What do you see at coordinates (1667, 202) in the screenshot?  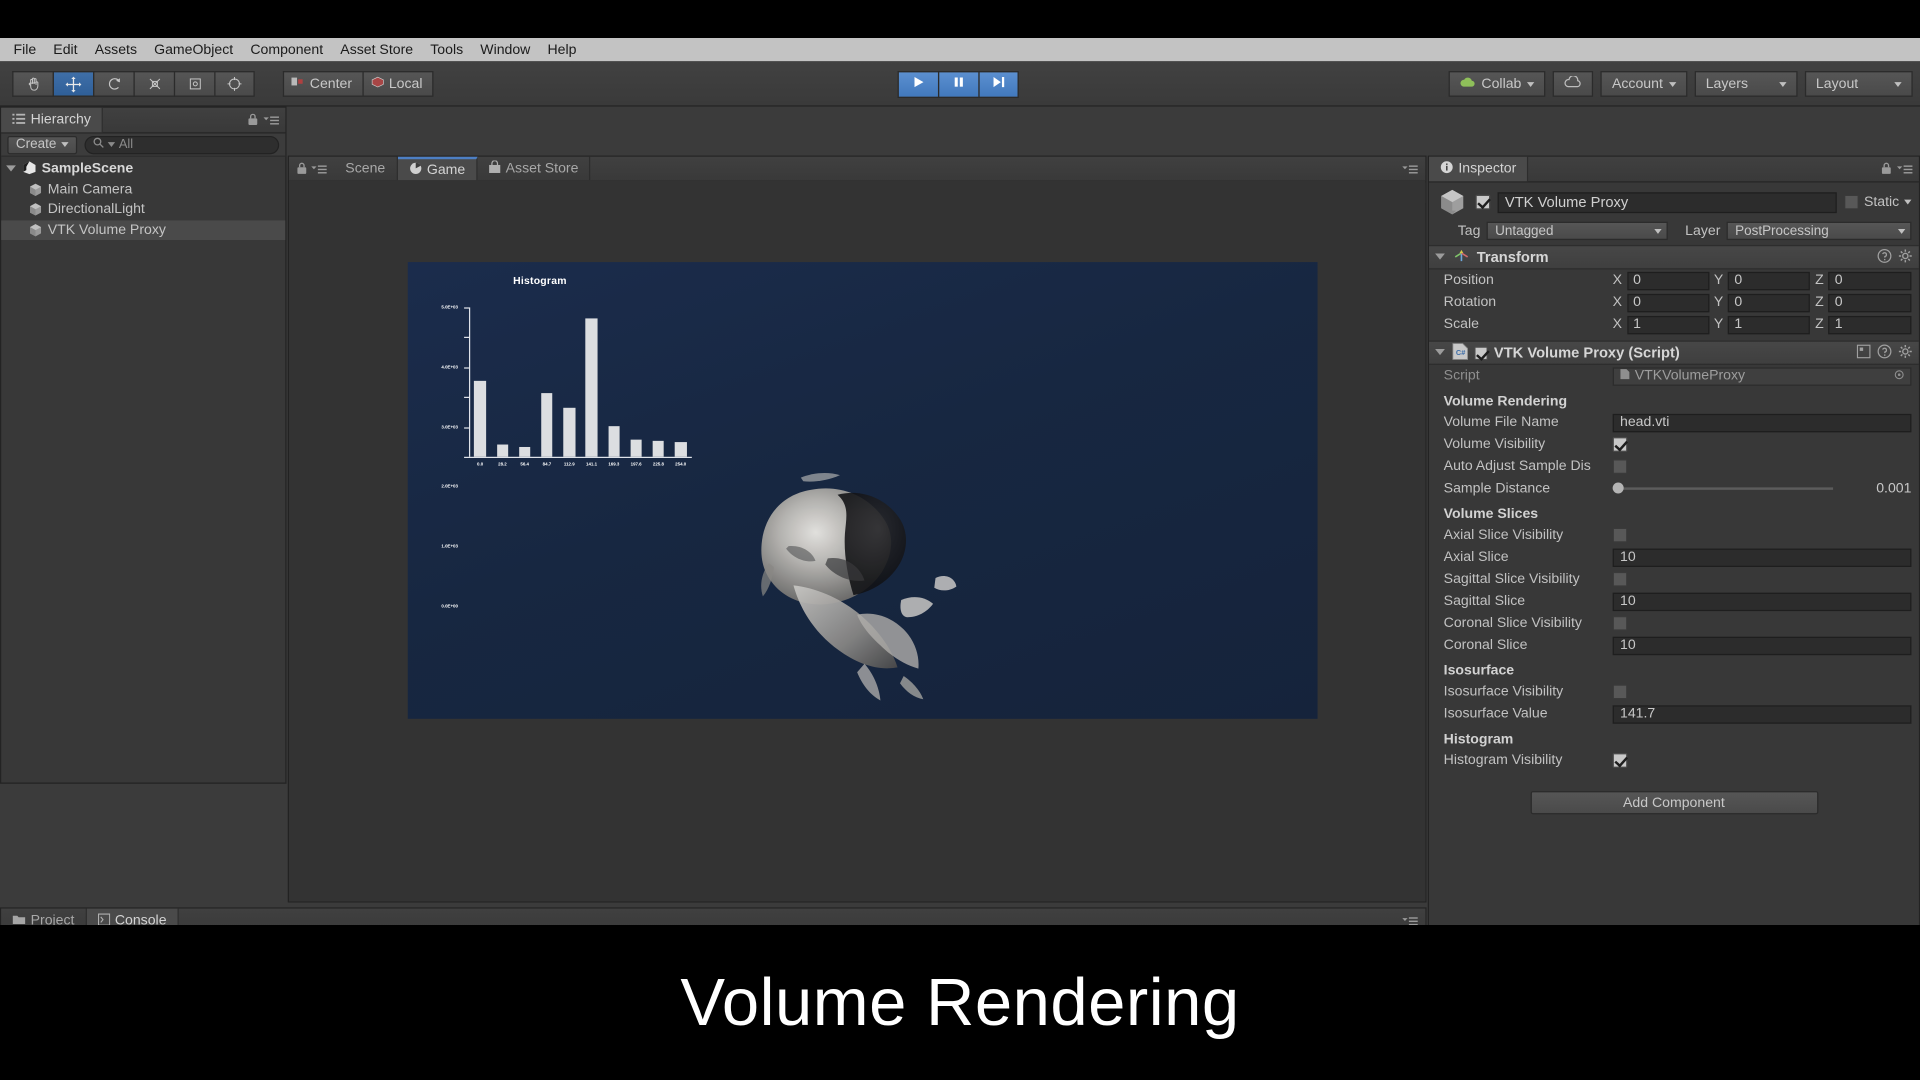 I see `gameobject-name-field: VTK Volume Proxy` at bounding box center [1667, 202].